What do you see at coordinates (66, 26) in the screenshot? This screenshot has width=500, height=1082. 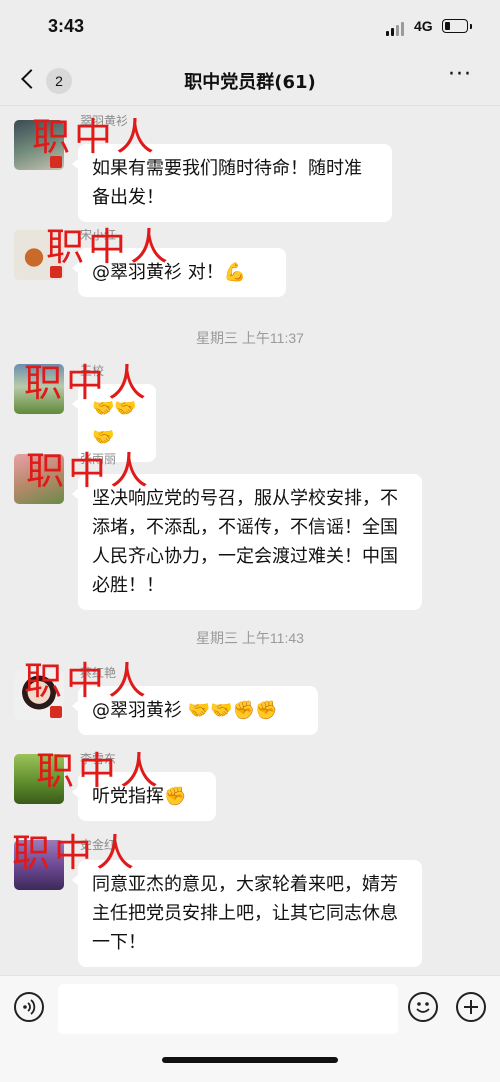 I see `status-time: 3:43` at bounding box center [66, 26].